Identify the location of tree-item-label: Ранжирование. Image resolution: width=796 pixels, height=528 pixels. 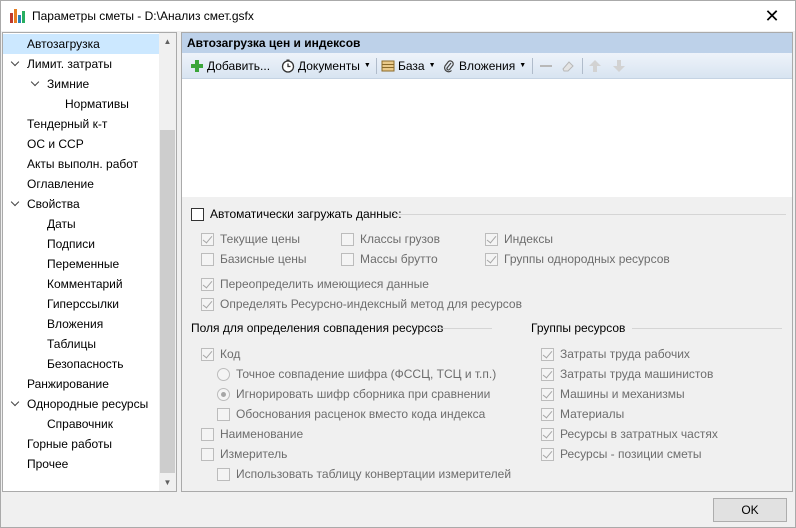
(68, 384).